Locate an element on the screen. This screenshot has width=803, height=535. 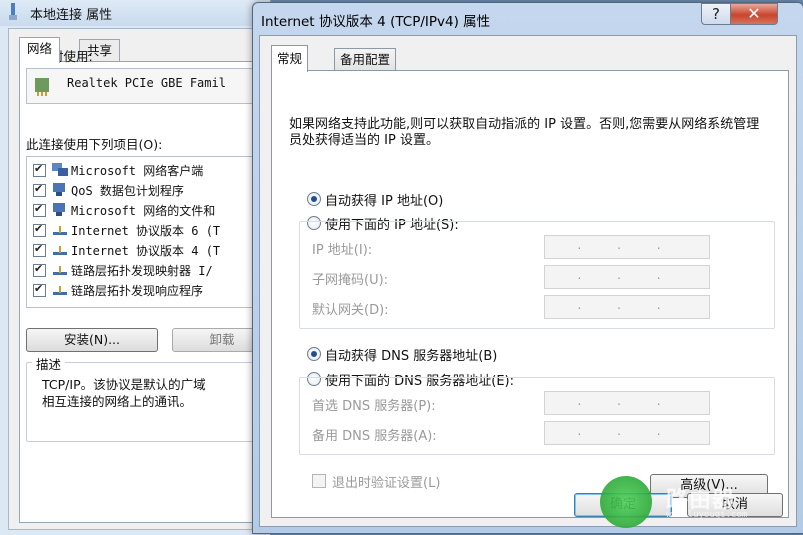
description-legend: 描述 is located at coordinates (49, 363).